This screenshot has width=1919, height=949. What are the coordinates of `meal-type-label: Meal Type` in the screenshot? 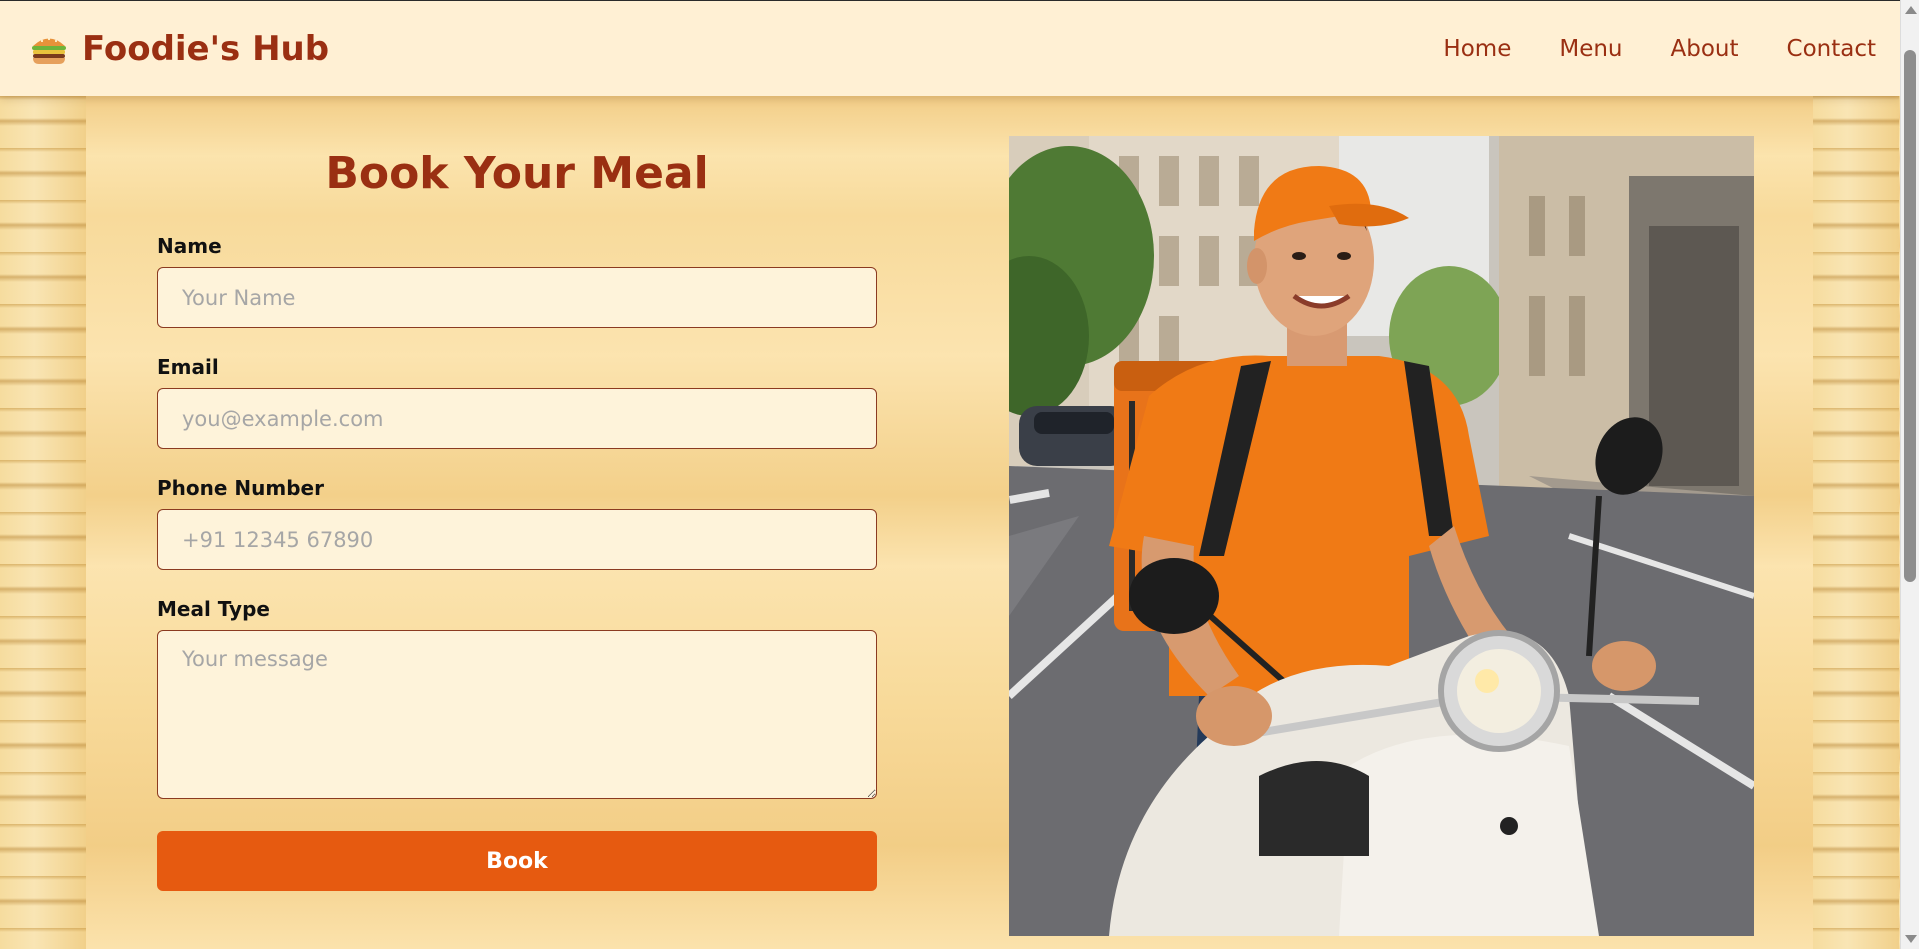 It's located at (213, 609).